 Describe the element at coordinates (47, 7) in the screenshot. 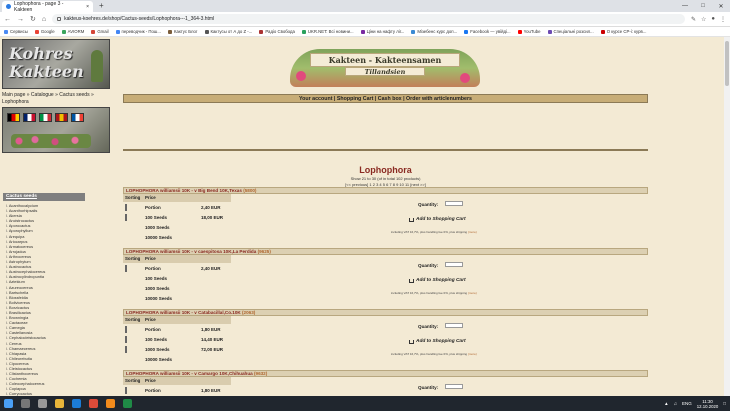

I see `browser-tab: Lophophora - page 3 - Kakteen ×` at that location.